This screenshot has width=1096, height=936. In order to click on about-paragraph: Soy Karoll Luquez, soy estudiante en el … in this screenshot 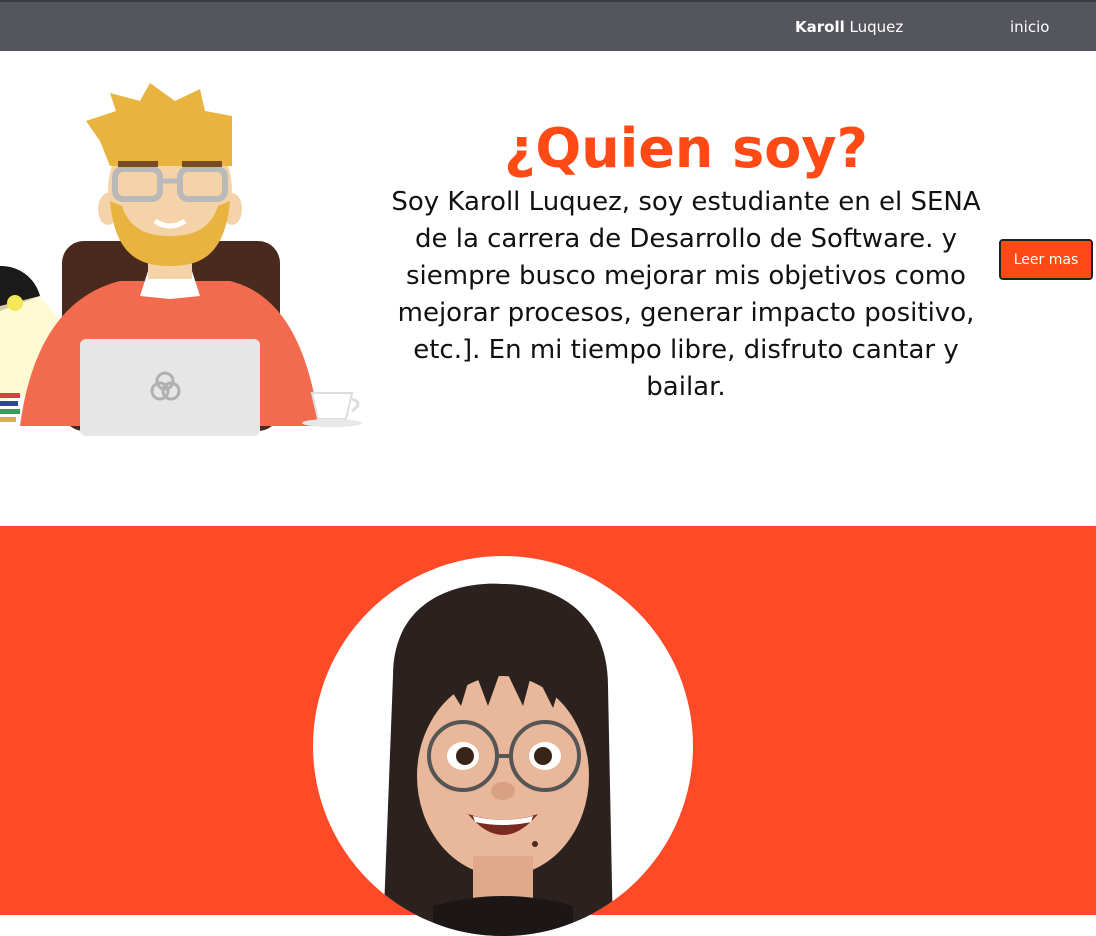, I will do `click(686, 294)`.